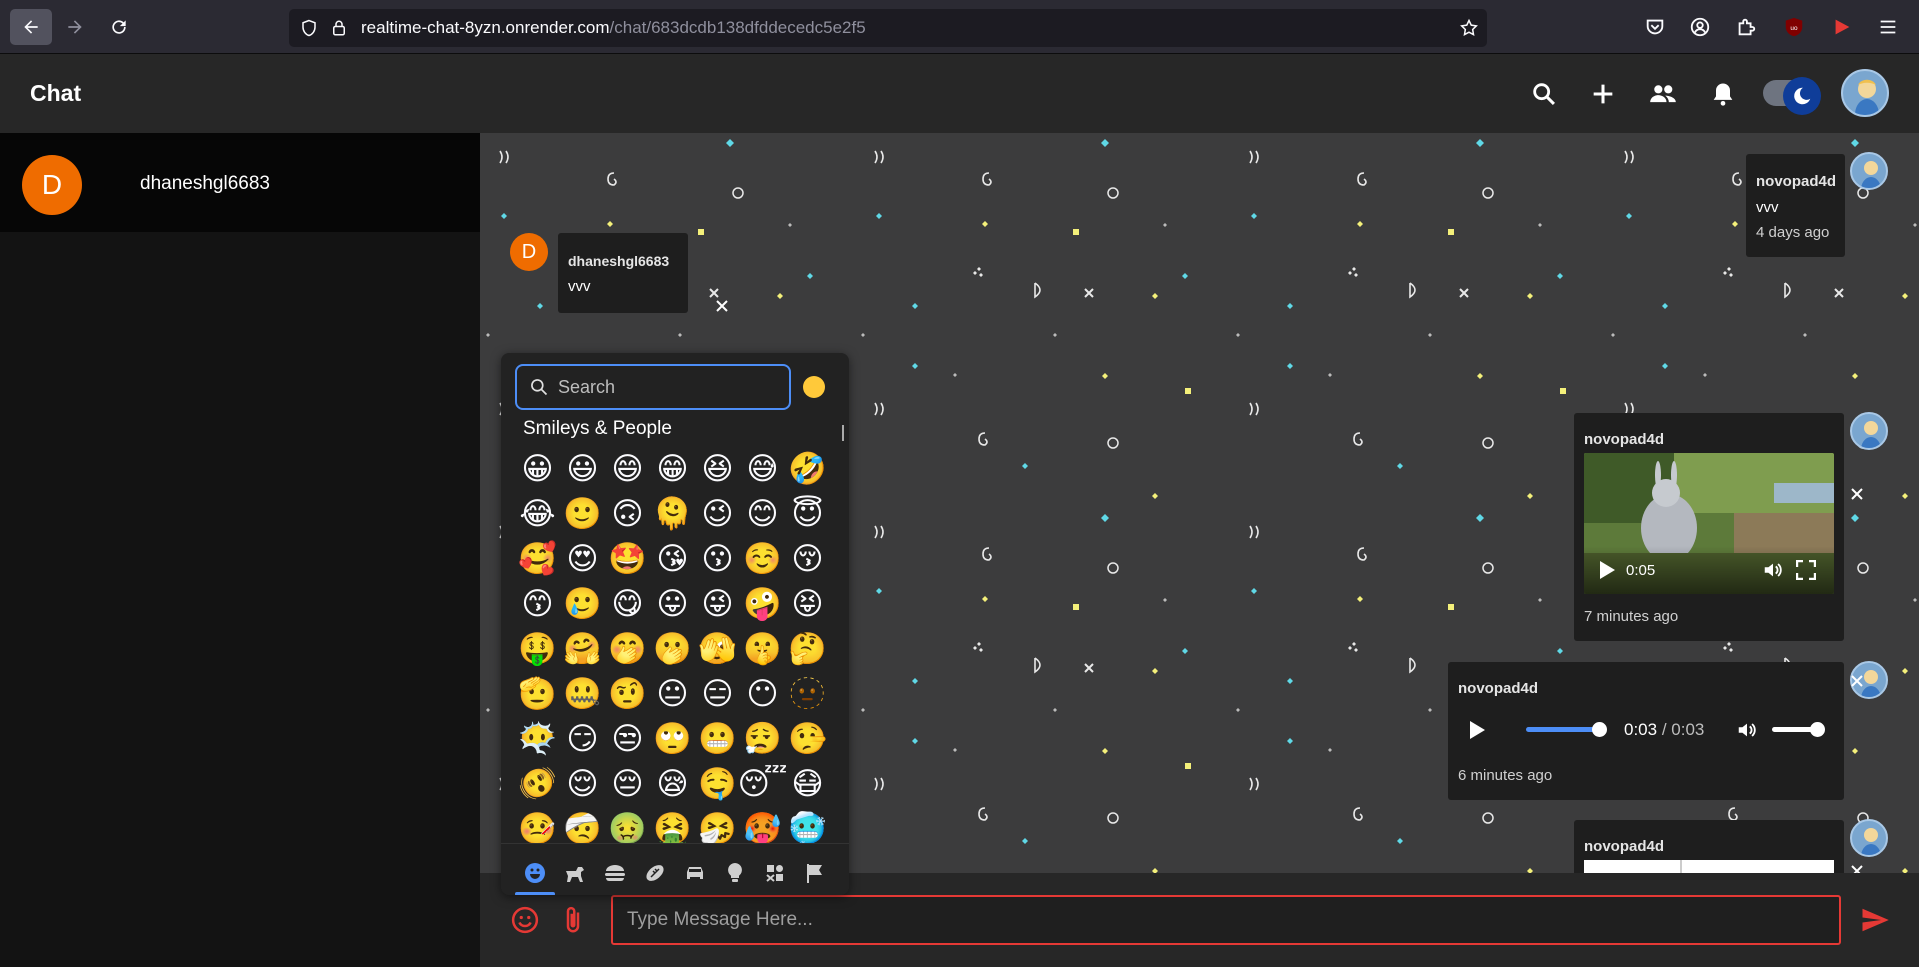 The width and height of the screenshot is (1919, 967). What do you see at coordinates (807, 648) in the screenshot?
I see `emoji-item: 🤔` at bounding box center [807, 648].